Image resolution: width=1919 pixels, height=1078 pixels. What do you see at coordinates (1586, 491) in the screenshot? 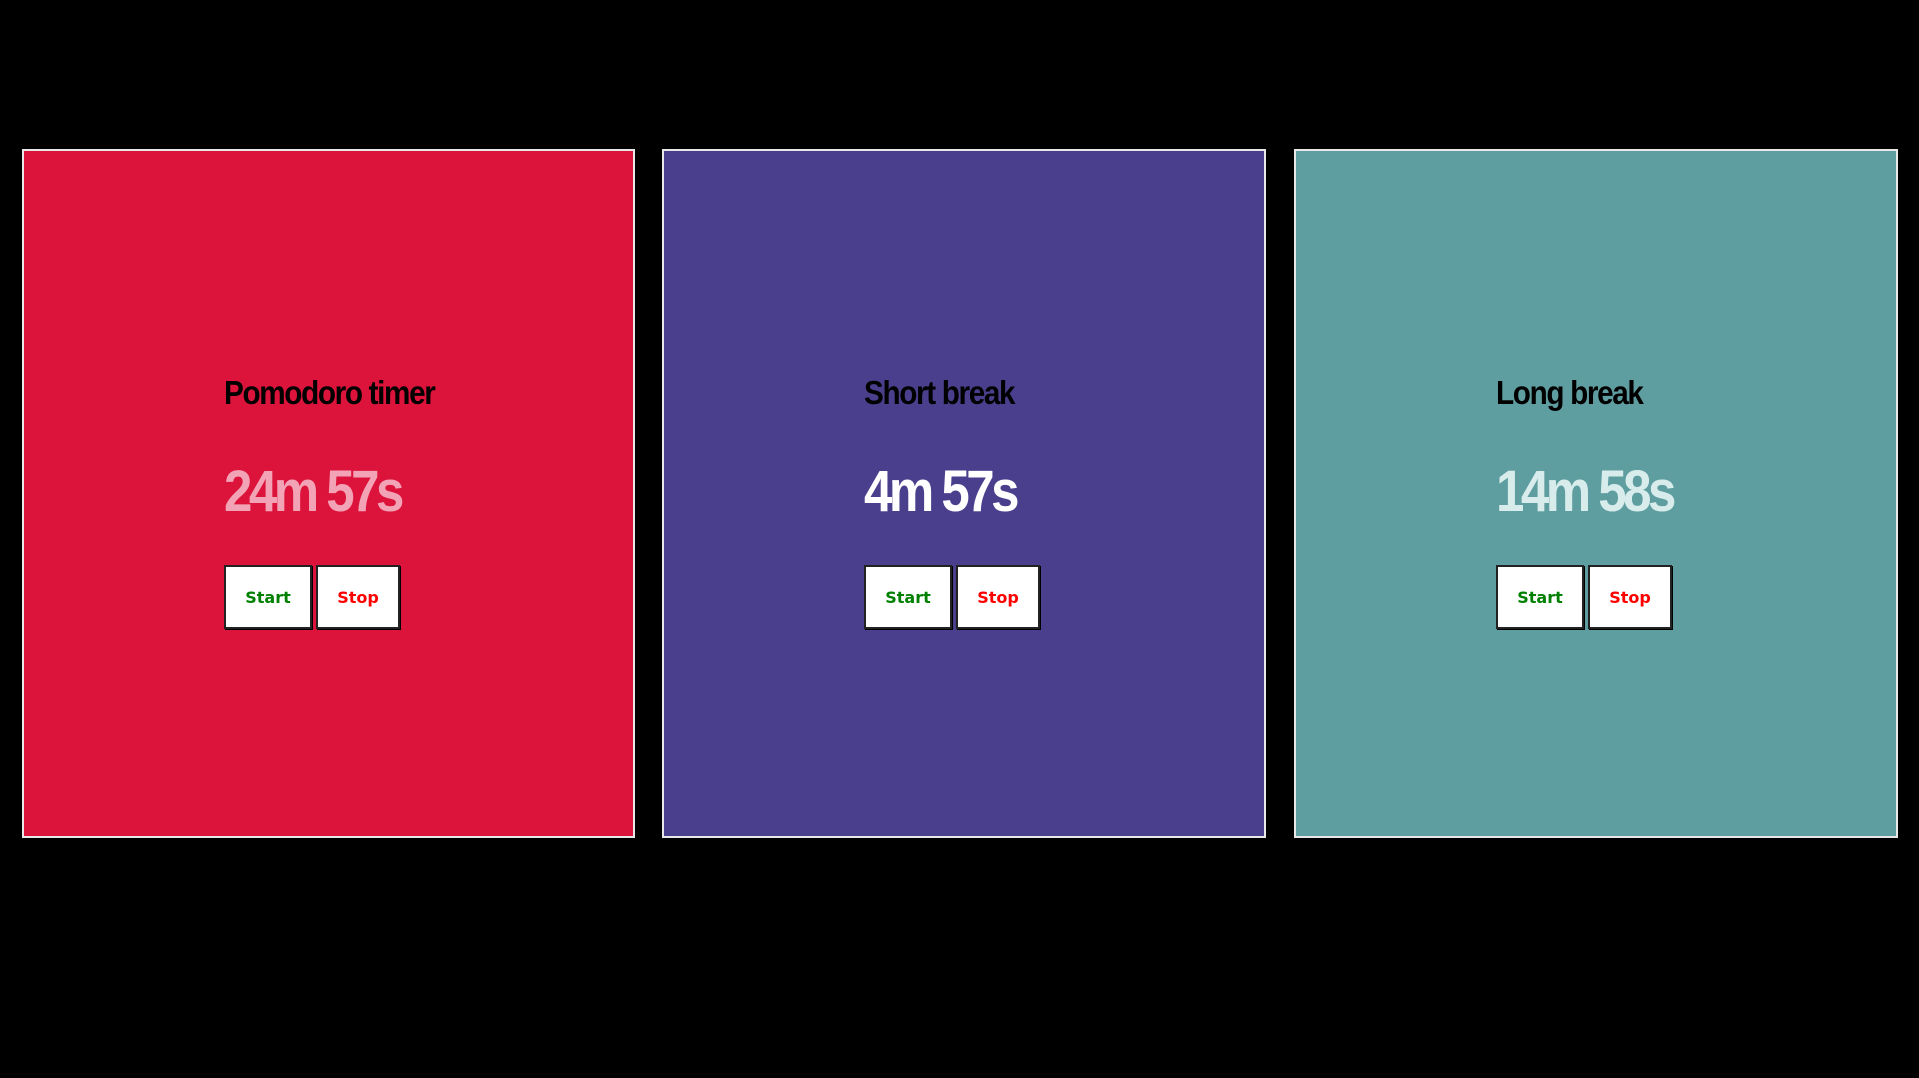
I see `countdown-display: 14m 58s` at bounding box center [1586, 491].